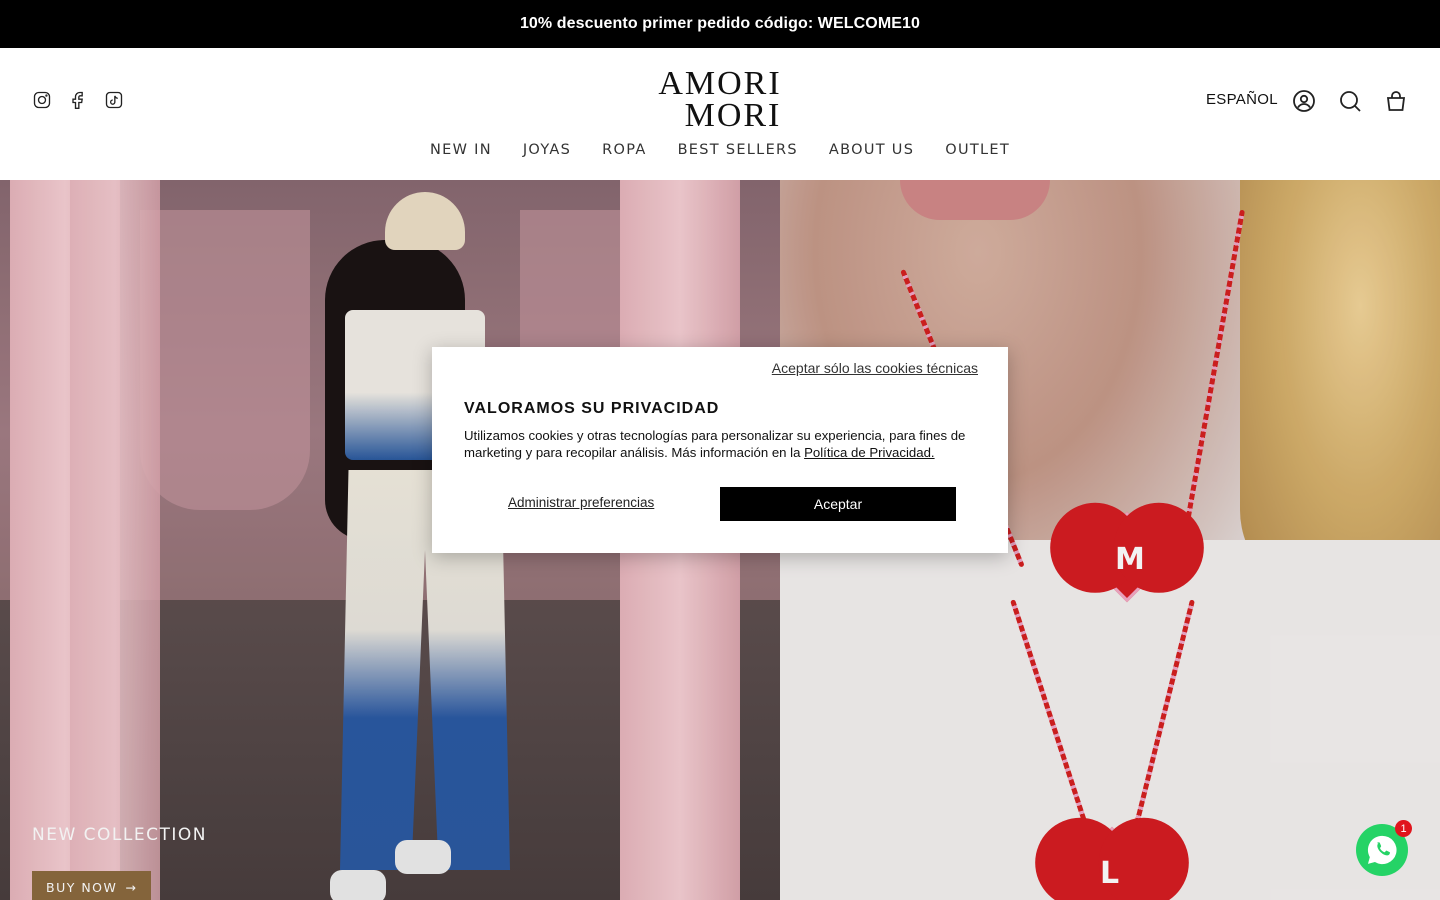 The image size is (1440, 900). I want to click on logo: AMORI MORI, so click(720, 100).